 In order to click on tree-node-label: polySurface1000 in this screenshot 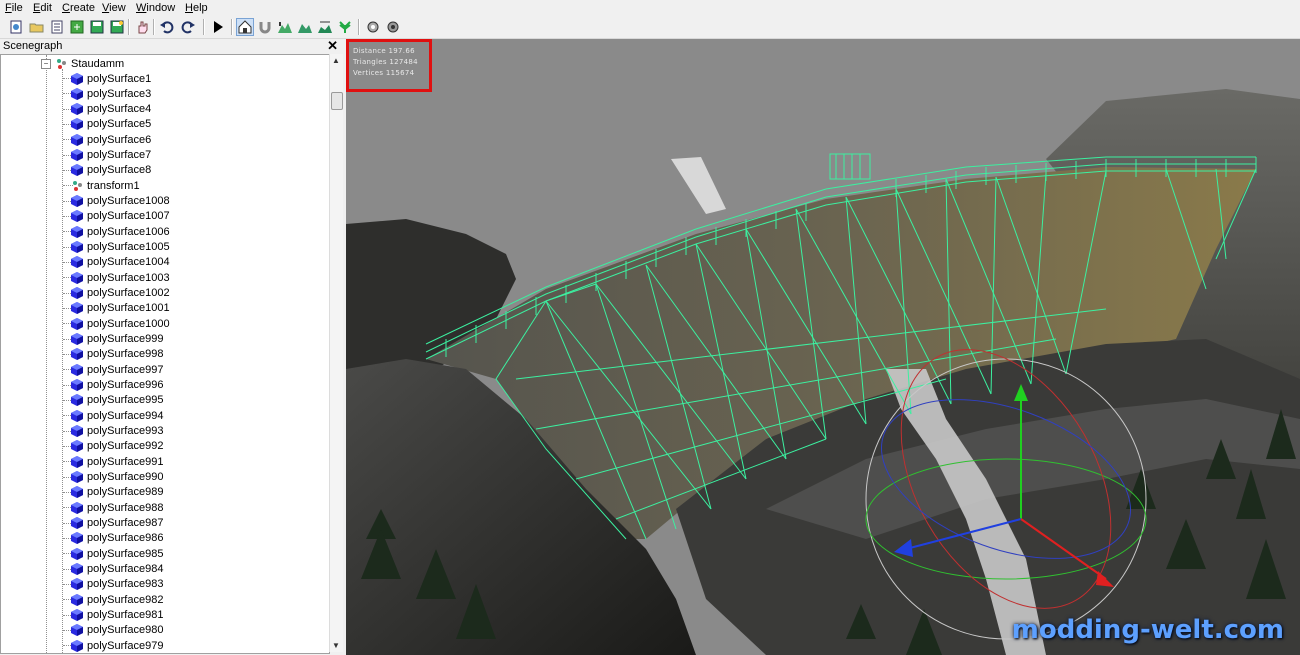, I will do `click(128, 323)`.